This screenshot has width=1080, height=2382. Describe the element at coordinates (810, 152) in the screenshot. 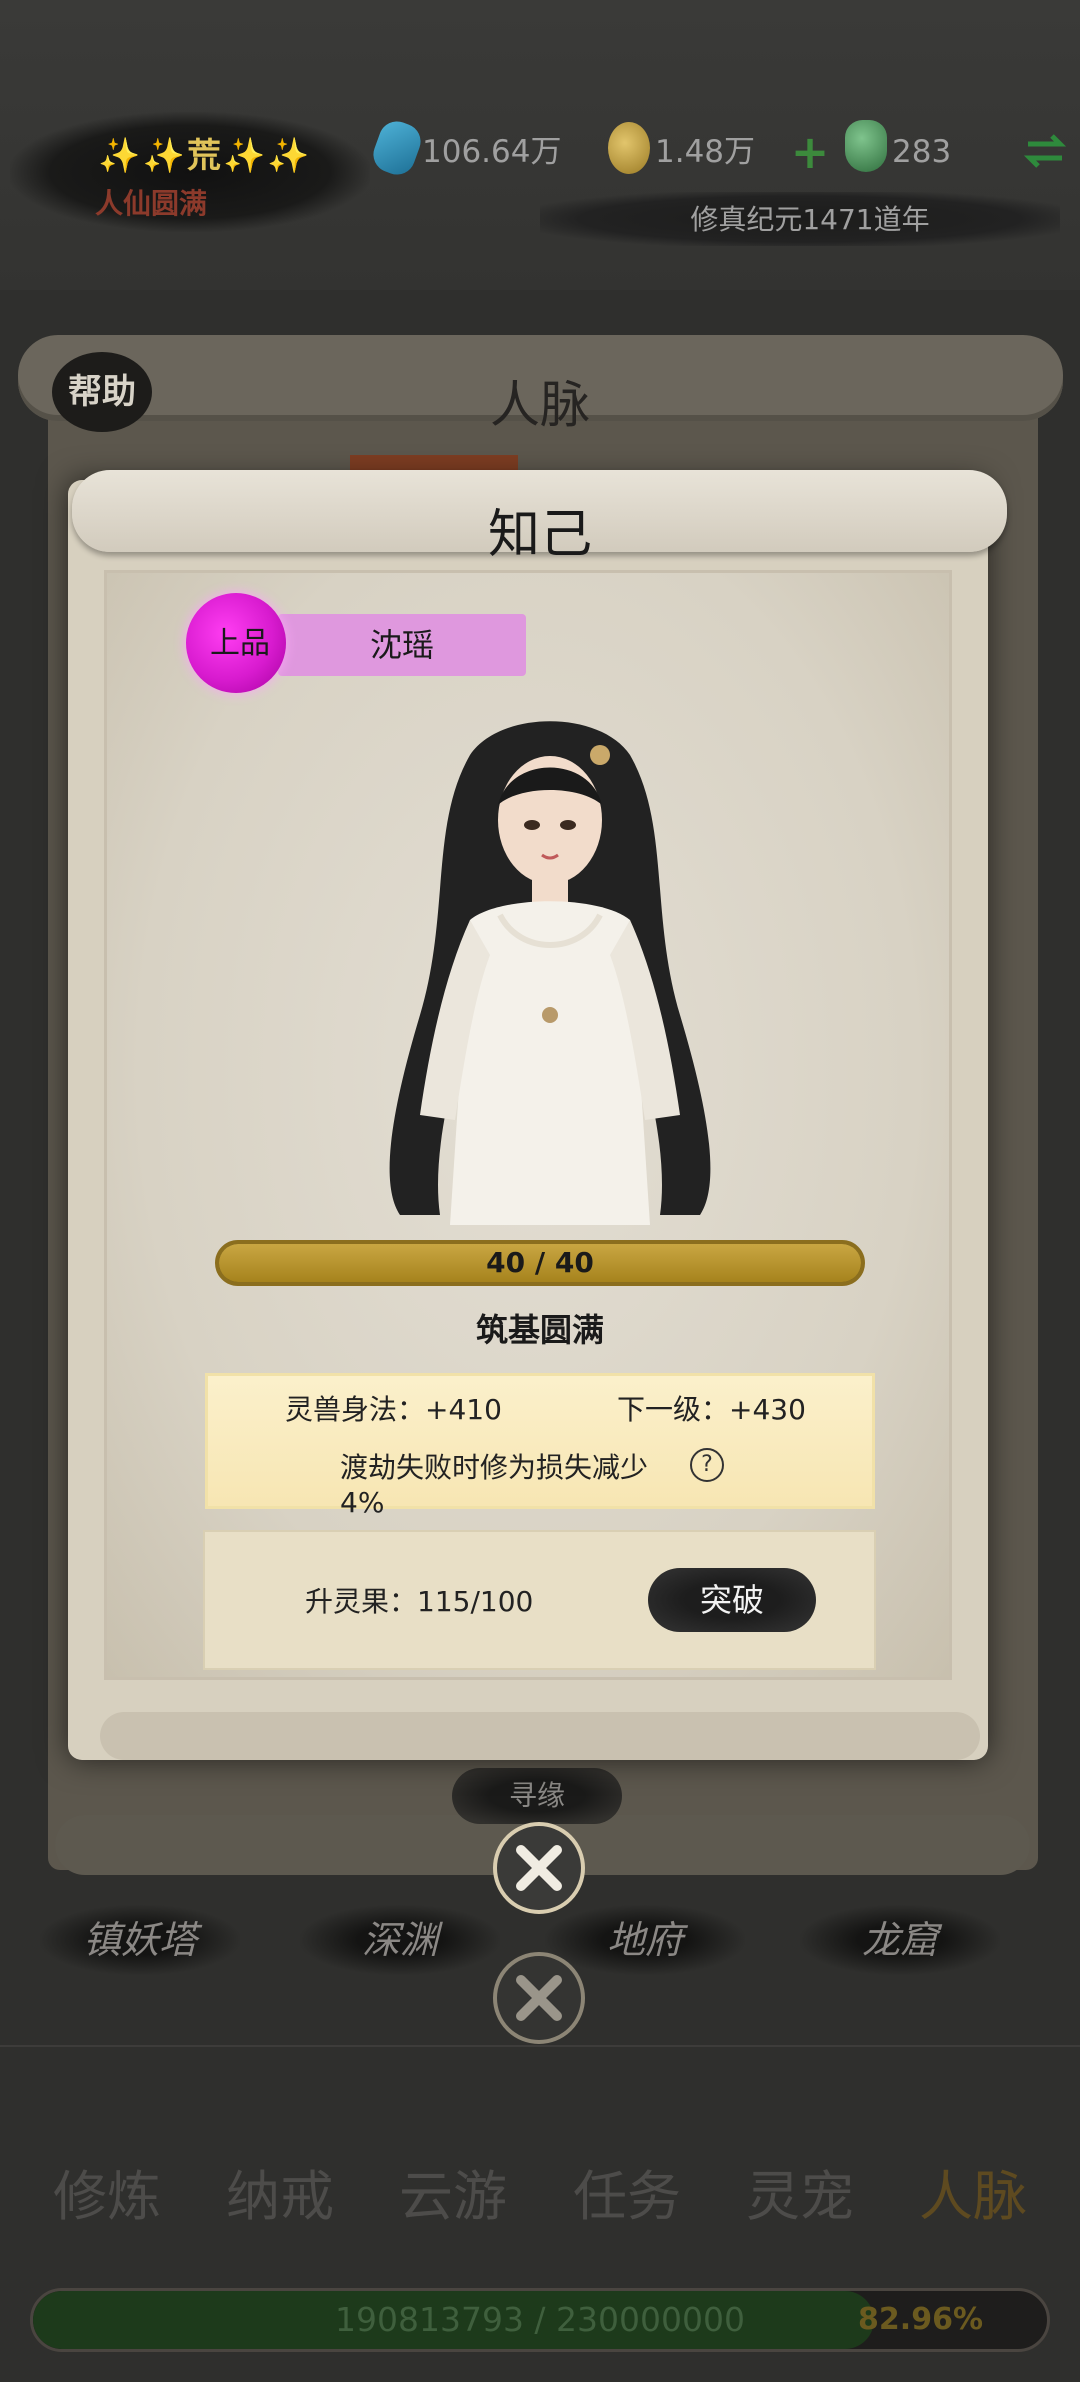

I see `add-currency-button: +` at that location.